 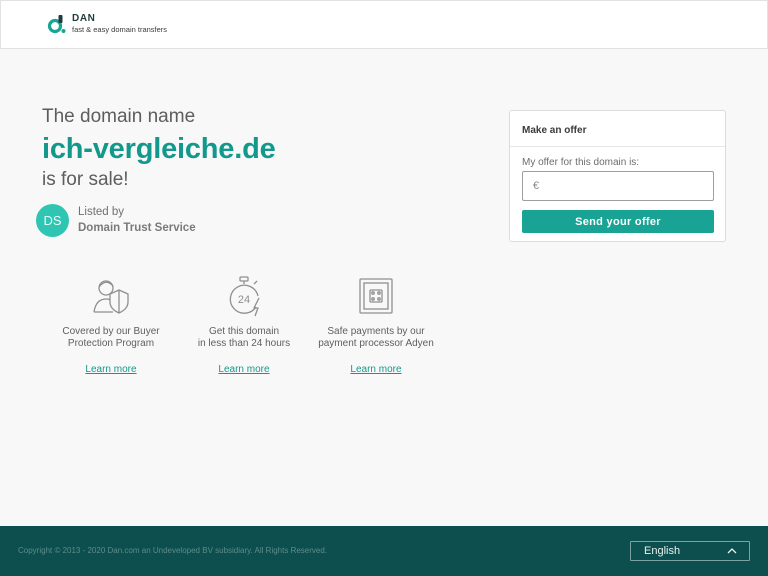 I want to click on offer-amount-input, so click(x=618, y=186).